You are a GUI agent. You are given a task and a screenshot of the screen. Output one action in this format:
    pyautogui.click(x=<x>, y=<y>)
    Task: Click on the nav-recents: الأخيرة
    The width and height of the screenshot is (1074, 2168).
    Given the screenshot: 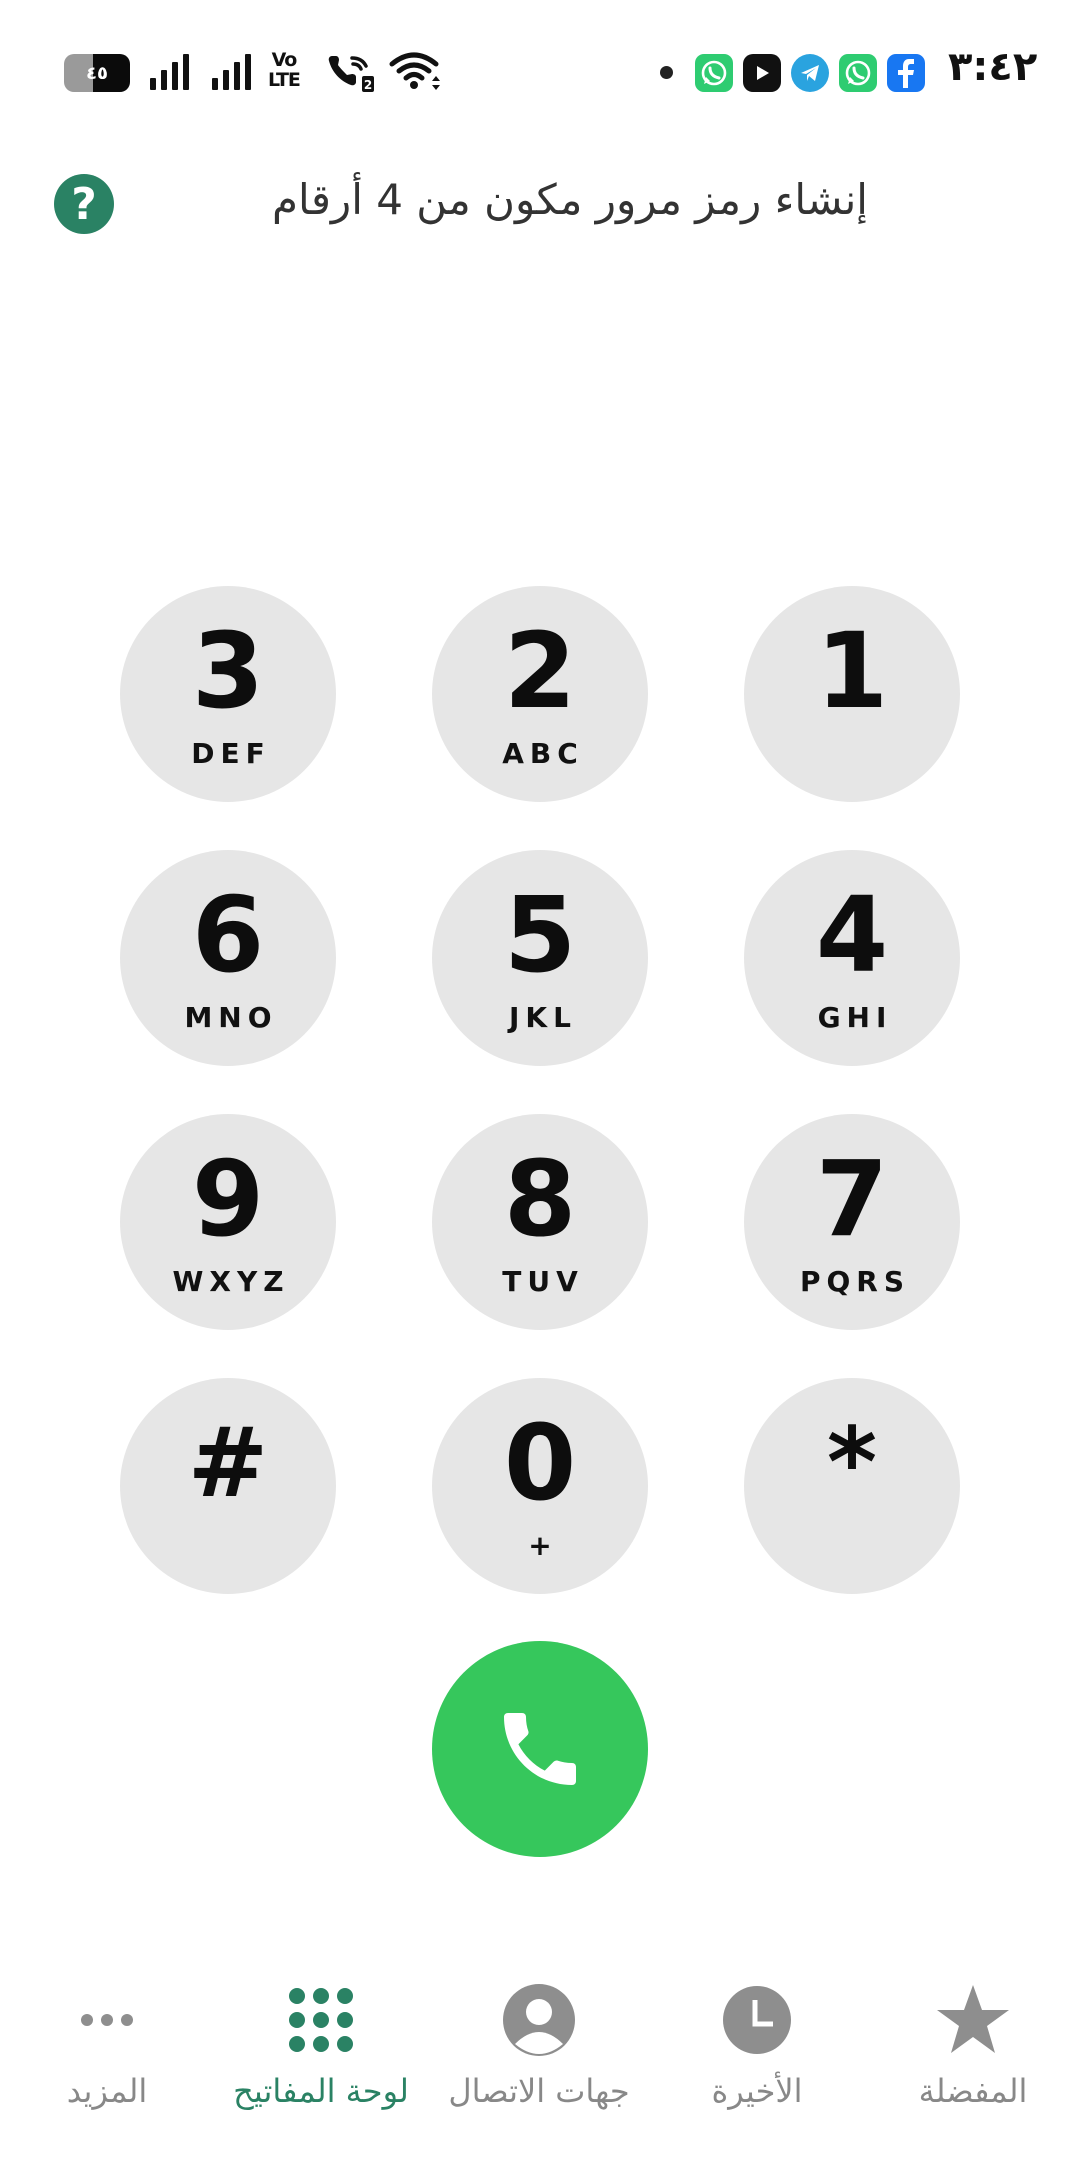 What is the action you would take?
    pyautogui.click(x=757, y=2045)
    